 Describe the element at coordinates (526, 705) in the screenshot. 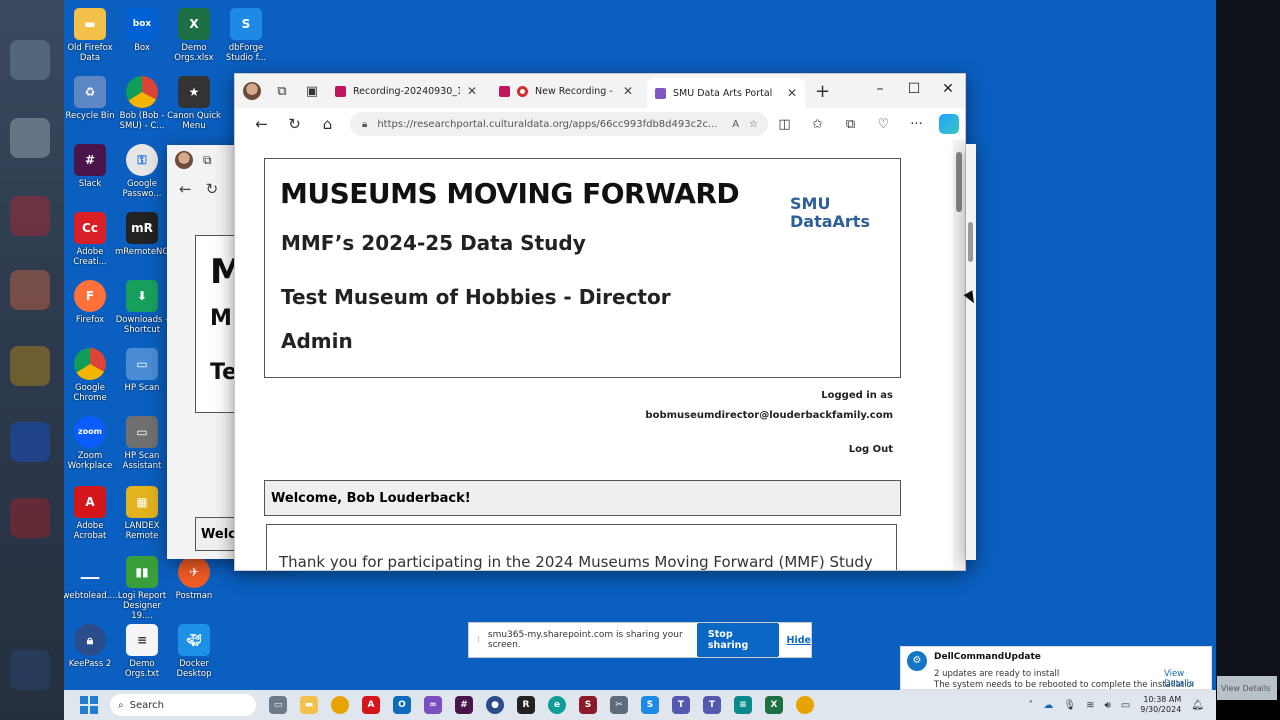

I see `mremoteng-taskbar-icon: R` at that location.